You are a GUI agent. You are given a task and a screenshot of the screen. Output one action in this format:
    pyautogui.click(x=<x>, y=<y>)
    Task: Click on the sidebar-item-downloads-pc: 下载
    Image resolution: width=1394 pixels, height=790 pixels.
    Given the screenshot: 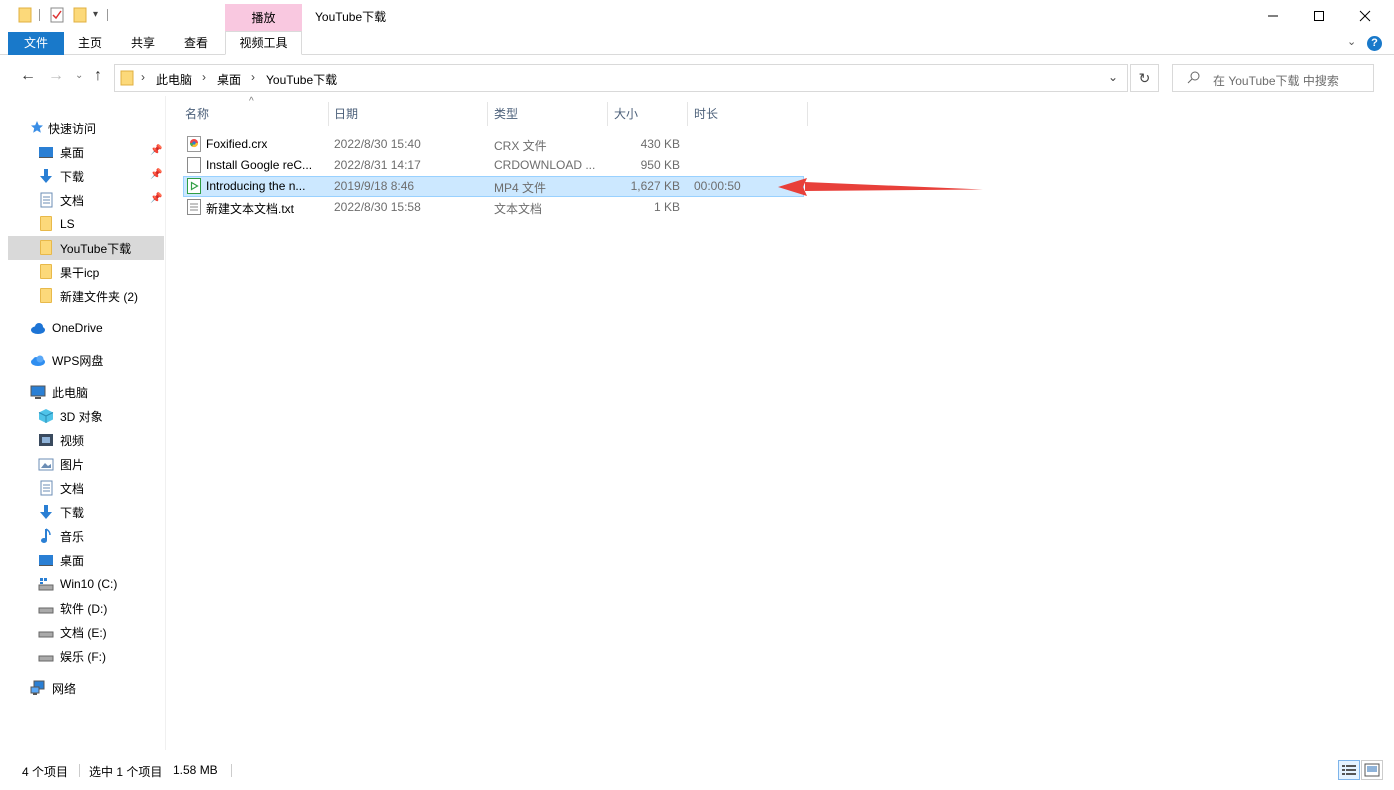 What is the action you would take?
    pyautogui.click(x=86, y=512)
    